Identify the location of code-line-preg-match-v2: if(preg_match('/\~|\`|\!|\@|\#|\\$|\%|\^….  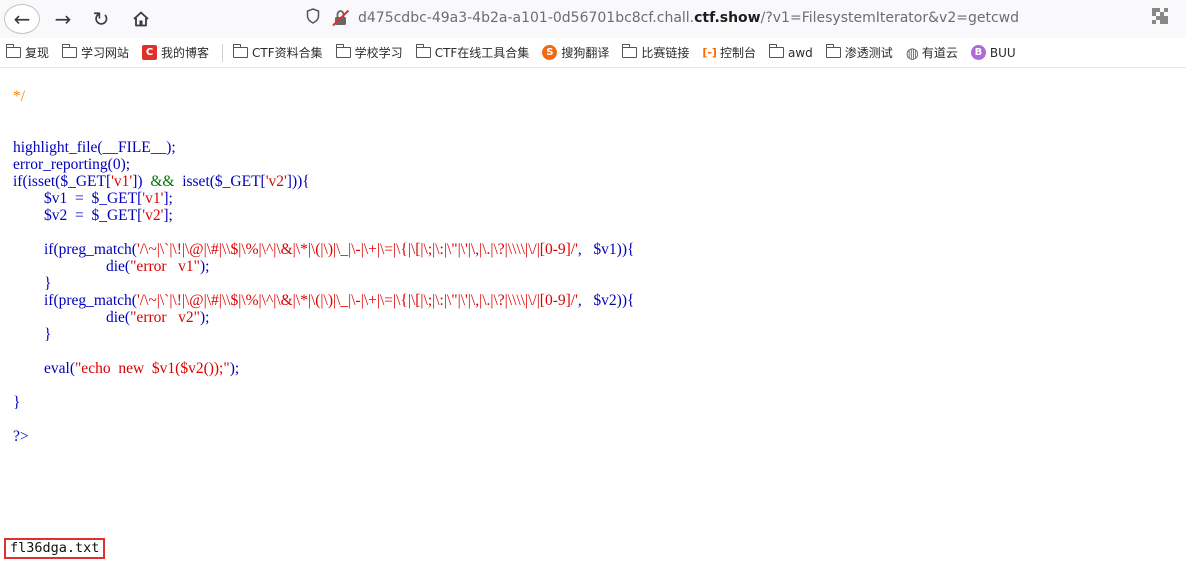
(324, 300).